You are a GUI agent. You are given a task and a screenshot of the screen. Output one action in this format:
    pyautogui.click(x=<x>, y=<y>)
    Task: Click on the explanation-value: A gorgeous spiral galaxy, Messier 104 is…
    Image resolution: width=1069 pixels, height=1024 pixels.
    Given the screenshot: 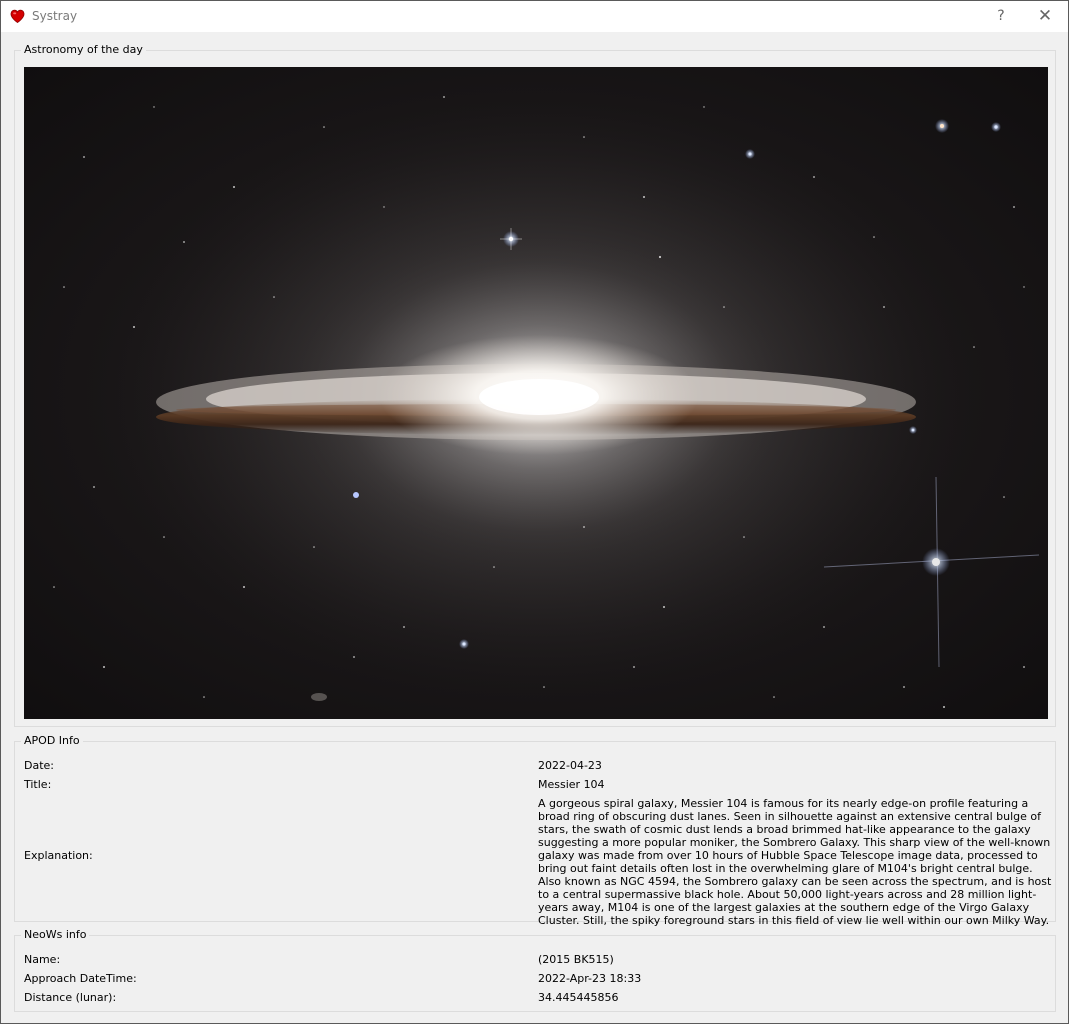 What is the action you would take?
    pyautogui.click(x=795, y=862)
    